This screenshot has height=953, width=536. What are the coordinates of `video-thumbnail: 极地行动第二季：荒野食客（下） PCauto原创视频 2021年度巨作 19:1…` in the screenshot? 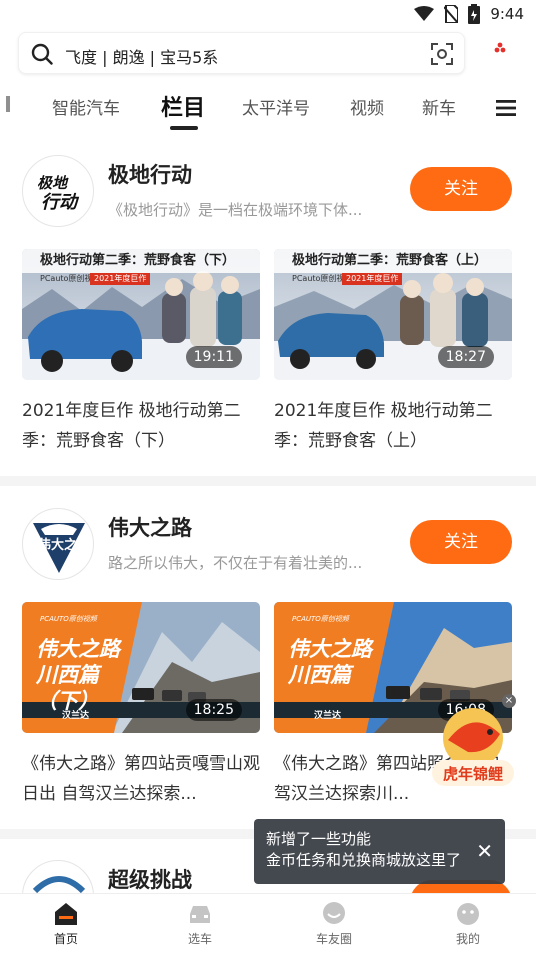 It's located at (141, 314).